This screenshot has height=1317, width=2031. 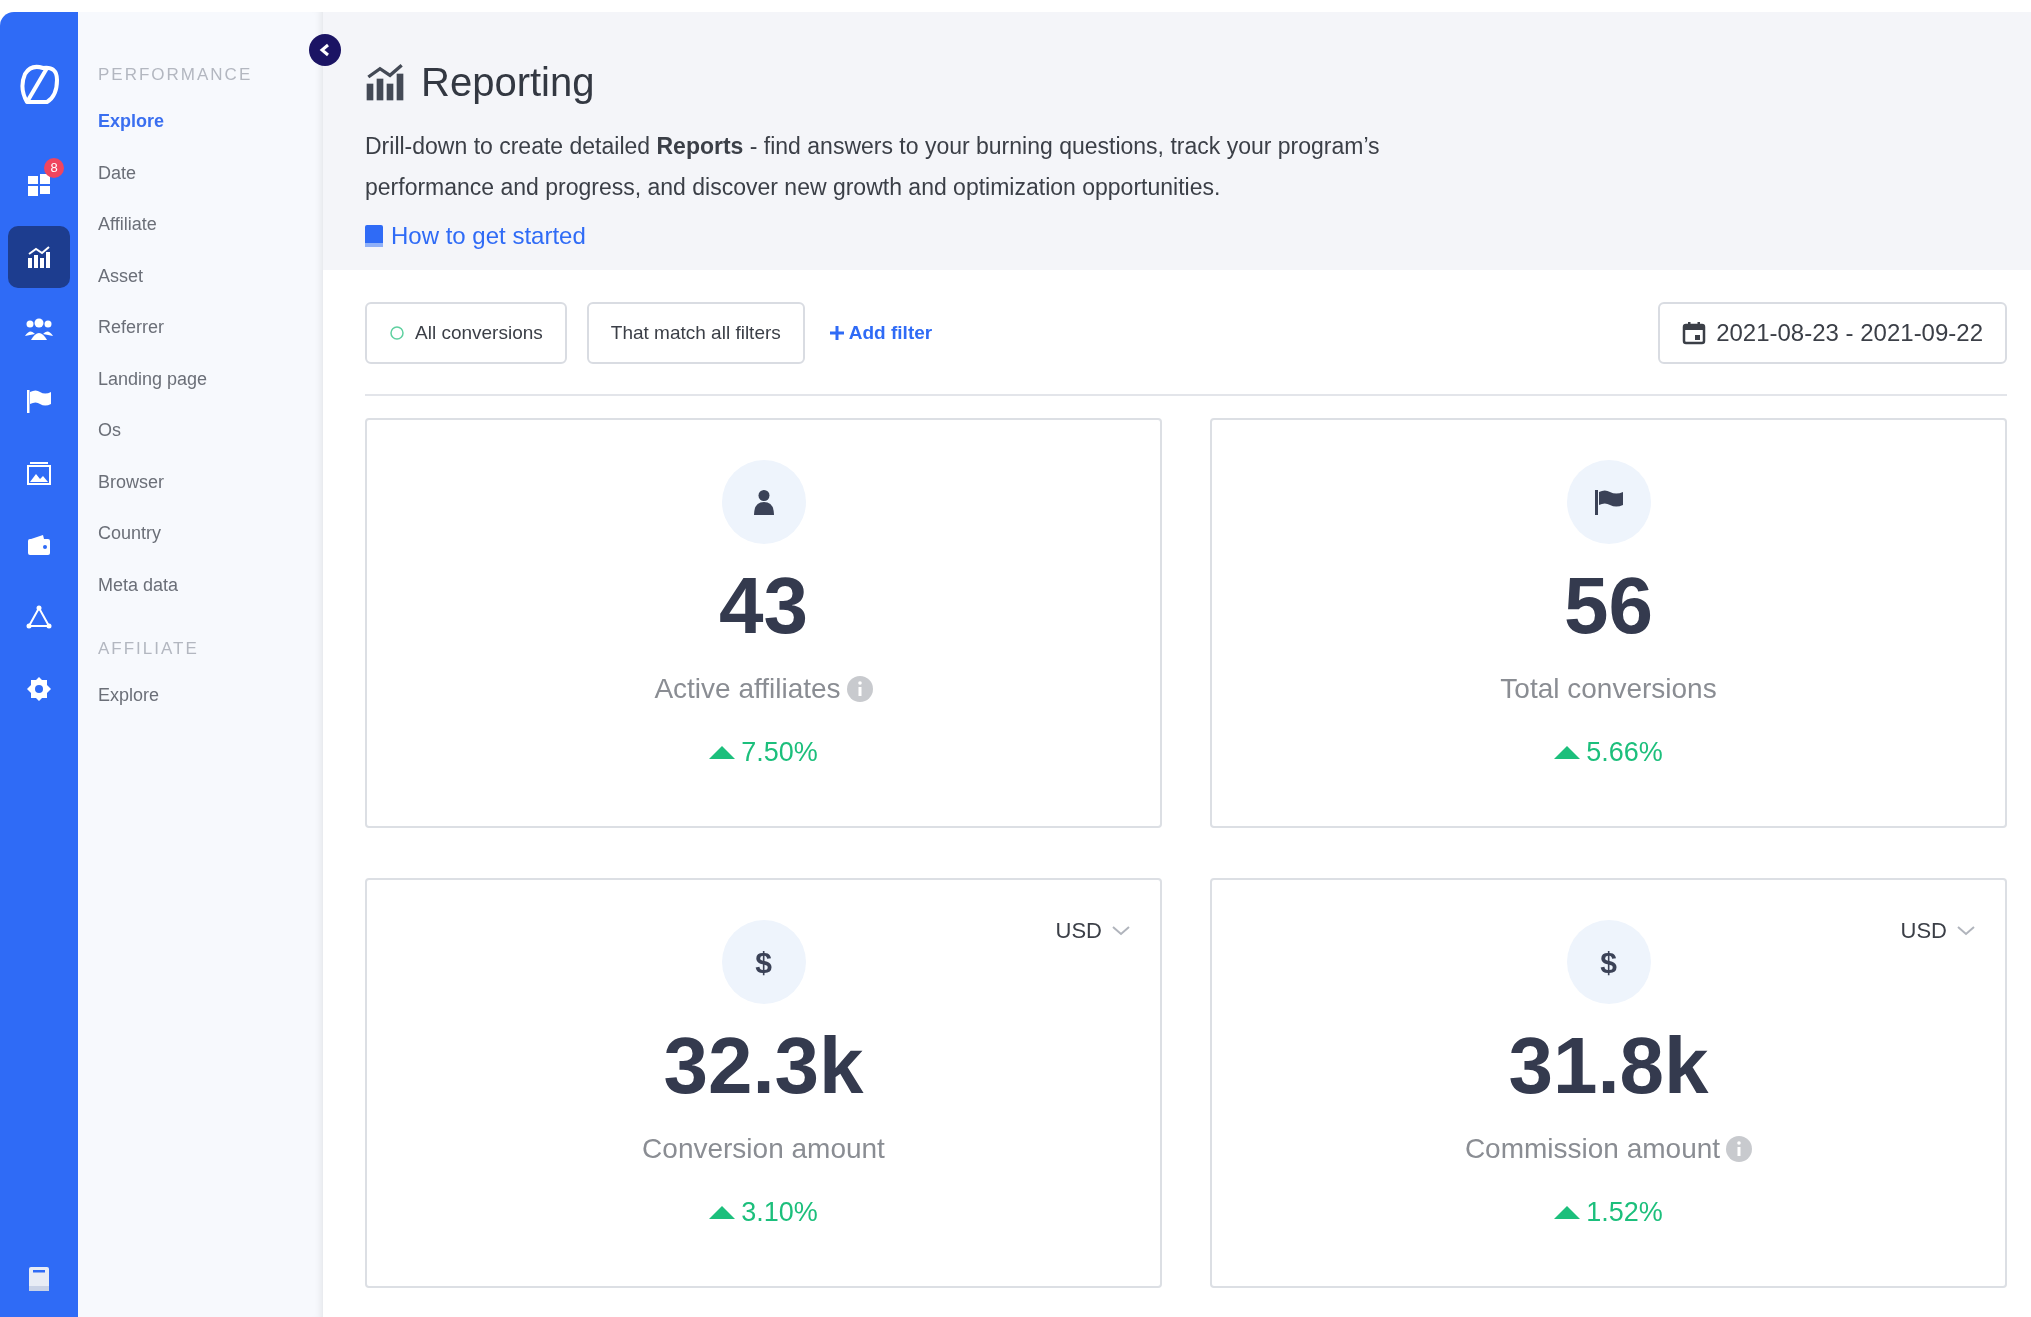 I want to click on person-icon, so click(x=763, y=502).